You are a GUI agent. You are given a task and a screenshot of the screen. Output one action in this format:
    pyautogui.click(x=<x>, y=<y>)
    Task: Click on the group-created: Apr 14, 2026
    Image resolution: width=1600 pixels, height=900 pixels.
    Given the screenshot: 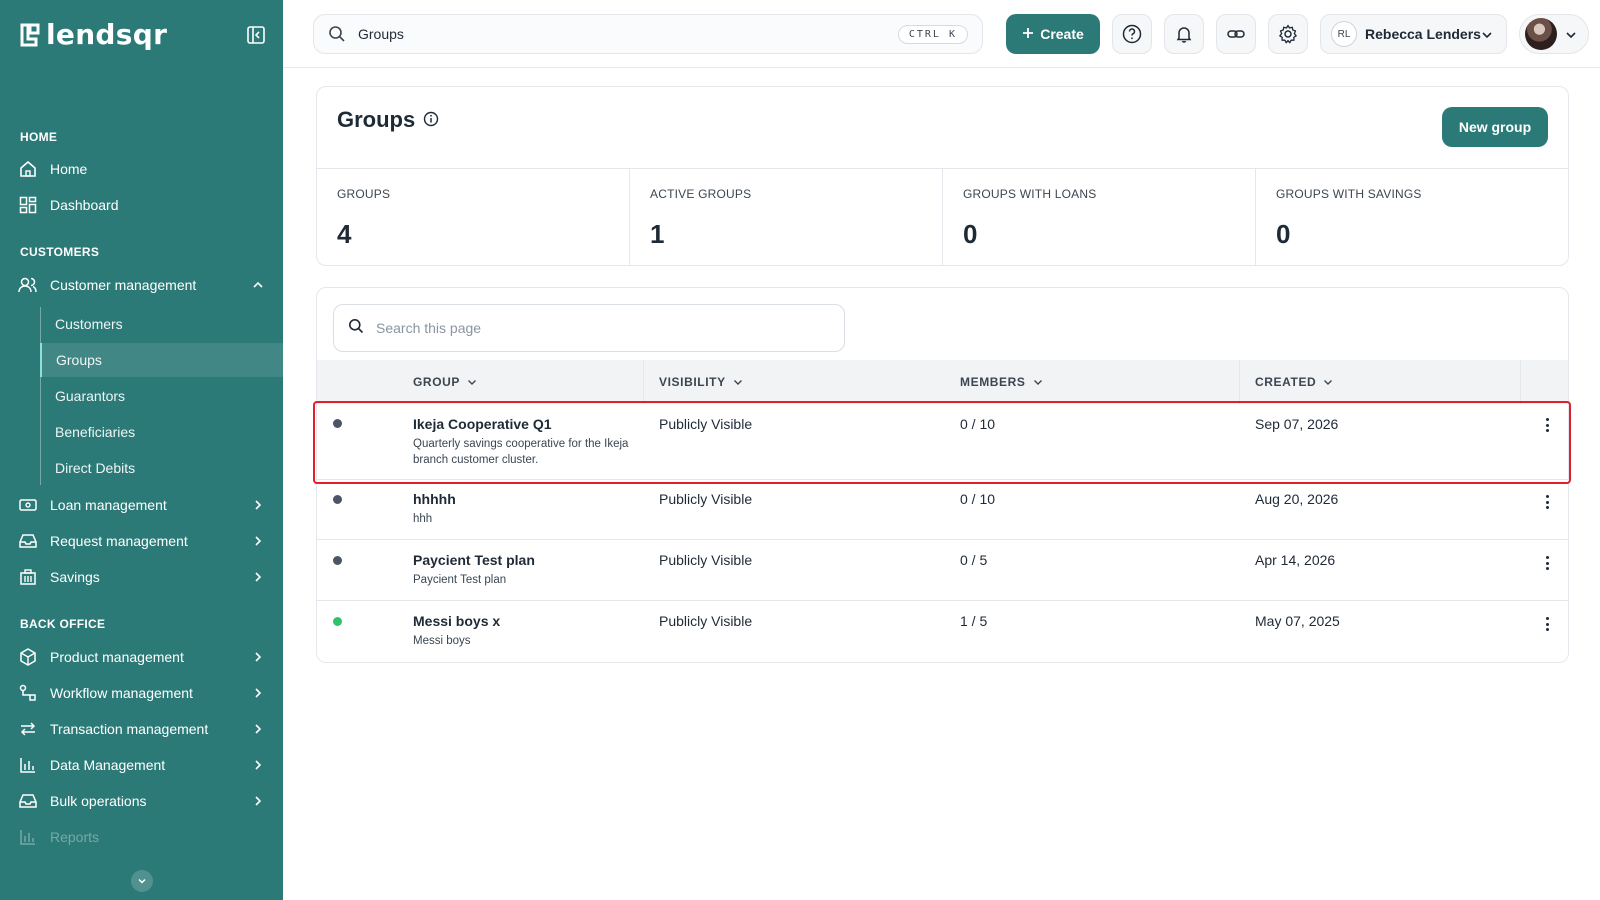 What is the action you would take?
    pyautogui.click(x=1295, y=560)
    